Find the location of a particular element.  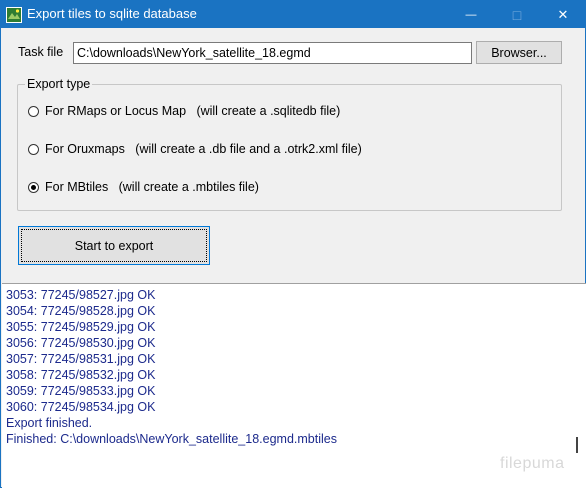

log-line: 3060: 77245/98534.jpg OK is located at coordinates (81, 407).